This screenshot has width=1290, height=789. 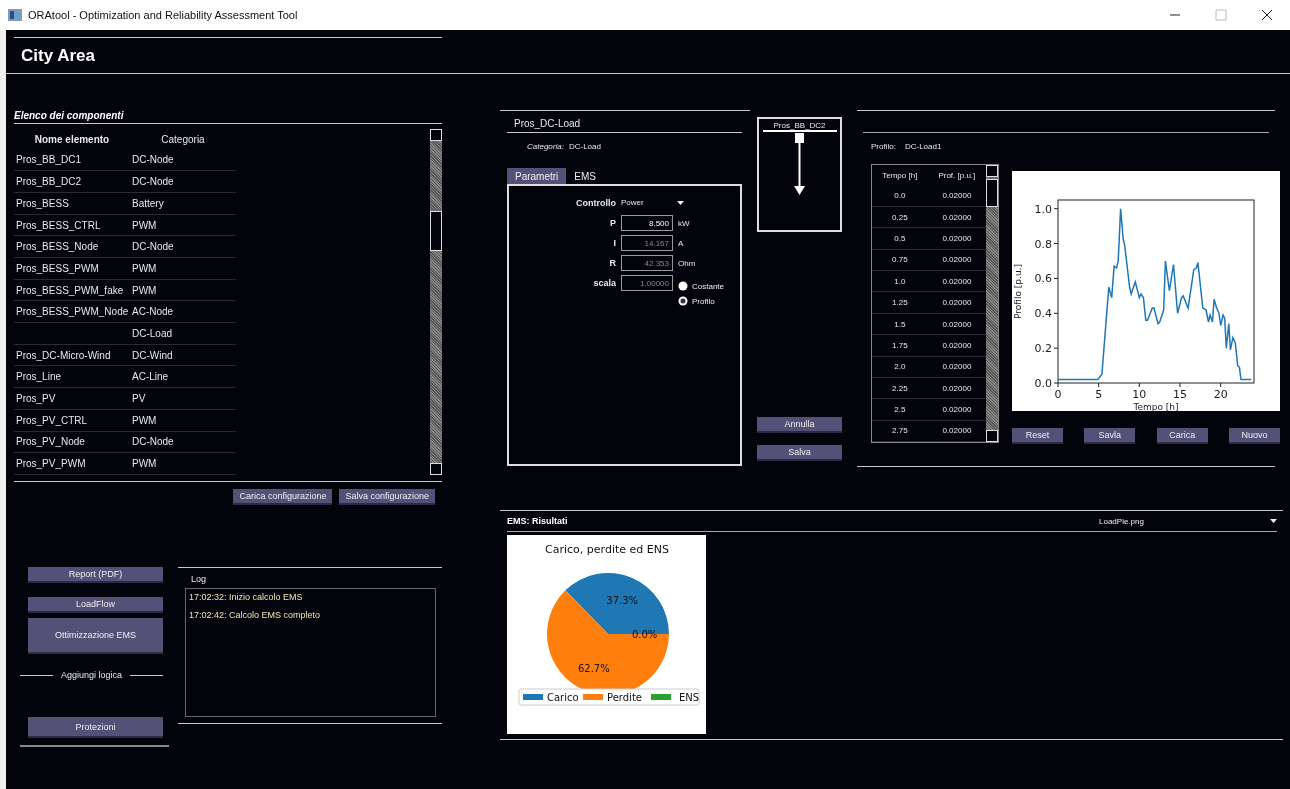 I want to click on table-cell: DC-Load, so click(x=183, y=333).